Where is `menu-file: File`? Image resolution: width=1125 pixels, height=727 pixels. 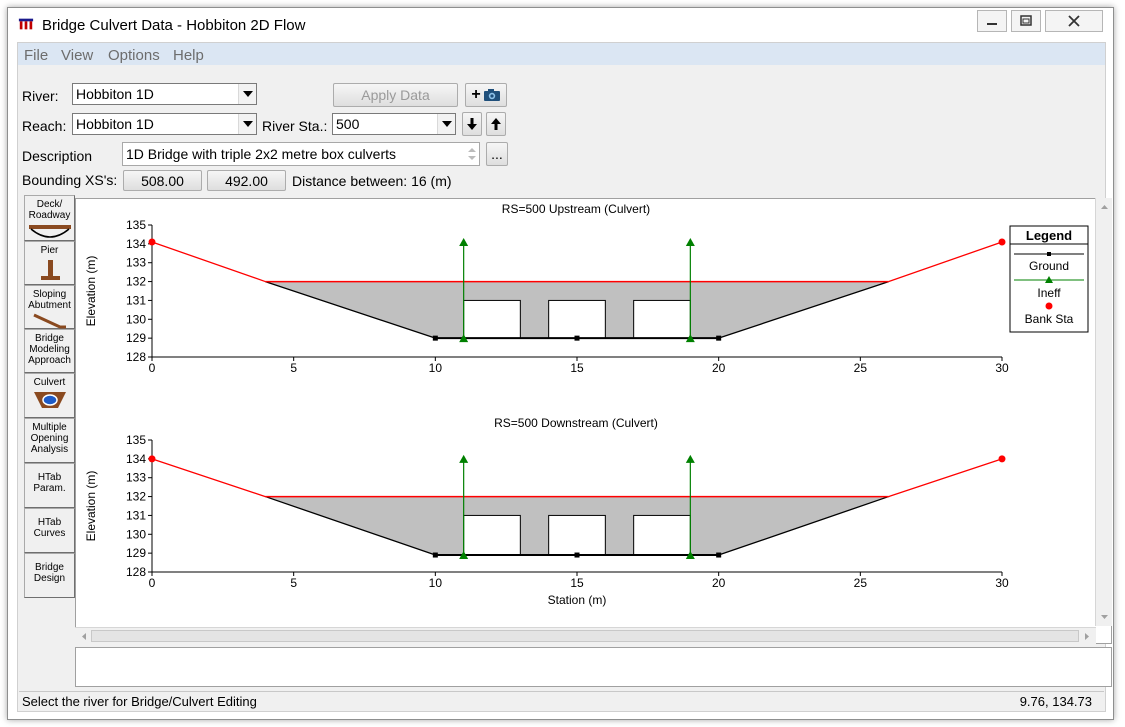 menu-file: File is located at coordinates (36, 55).